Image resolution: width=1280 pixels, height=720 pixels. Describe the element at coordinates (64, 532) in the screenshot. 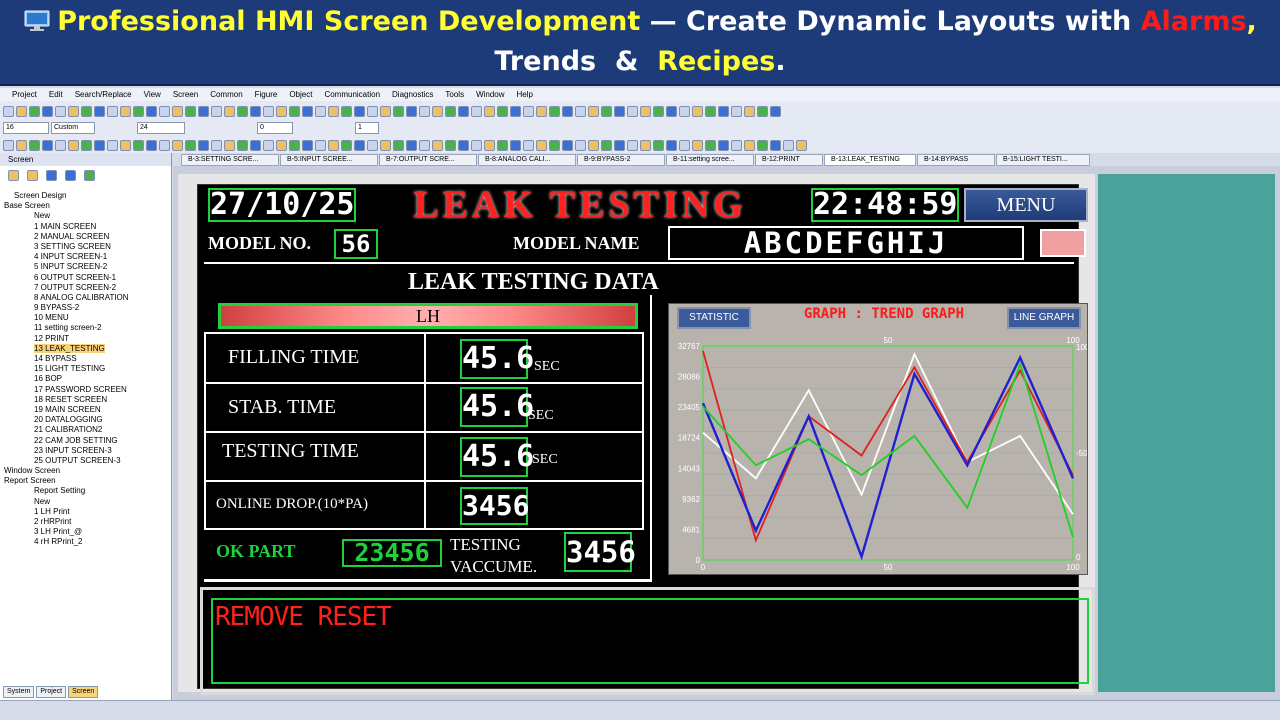

I see `tree-item: 3 LH Print_@` at that location.